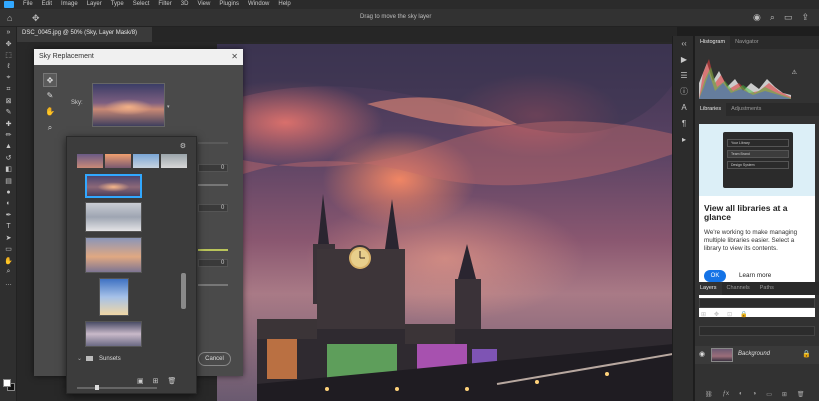 This screenshot has height=401, width=819. I want to click on menu-view: View, so click(203, 4).